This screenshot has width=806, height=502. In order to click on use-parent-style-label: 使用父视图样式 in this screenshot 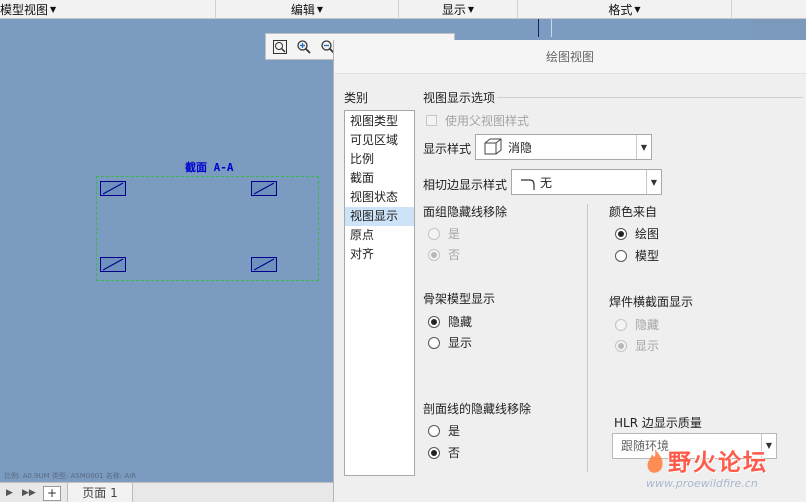, I will do `click(487, 121)`.